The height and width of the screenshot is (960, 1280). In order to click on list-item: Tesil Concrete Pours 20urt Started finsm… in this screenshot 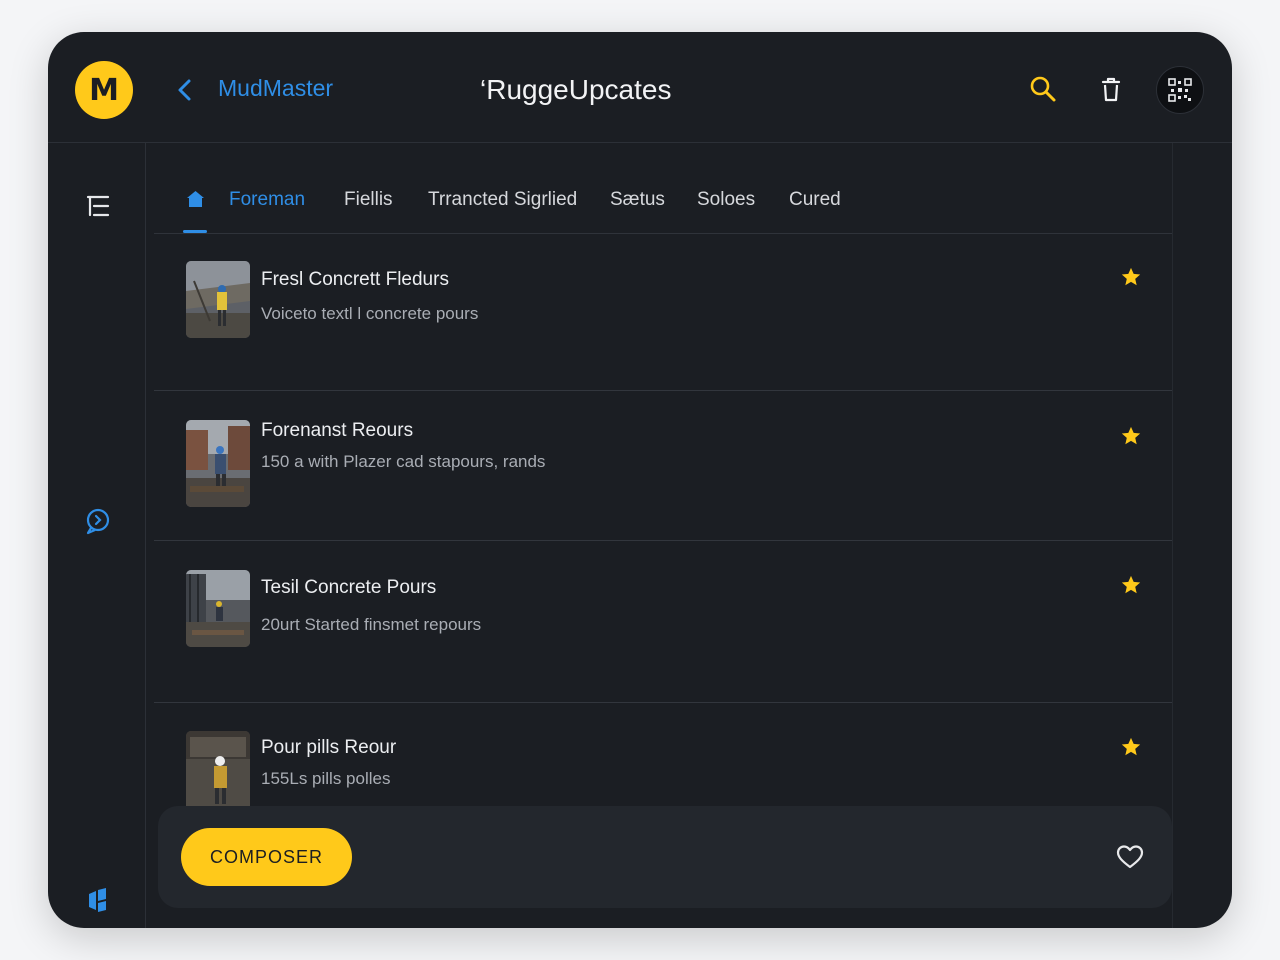, I will do `click(663, 622)`.